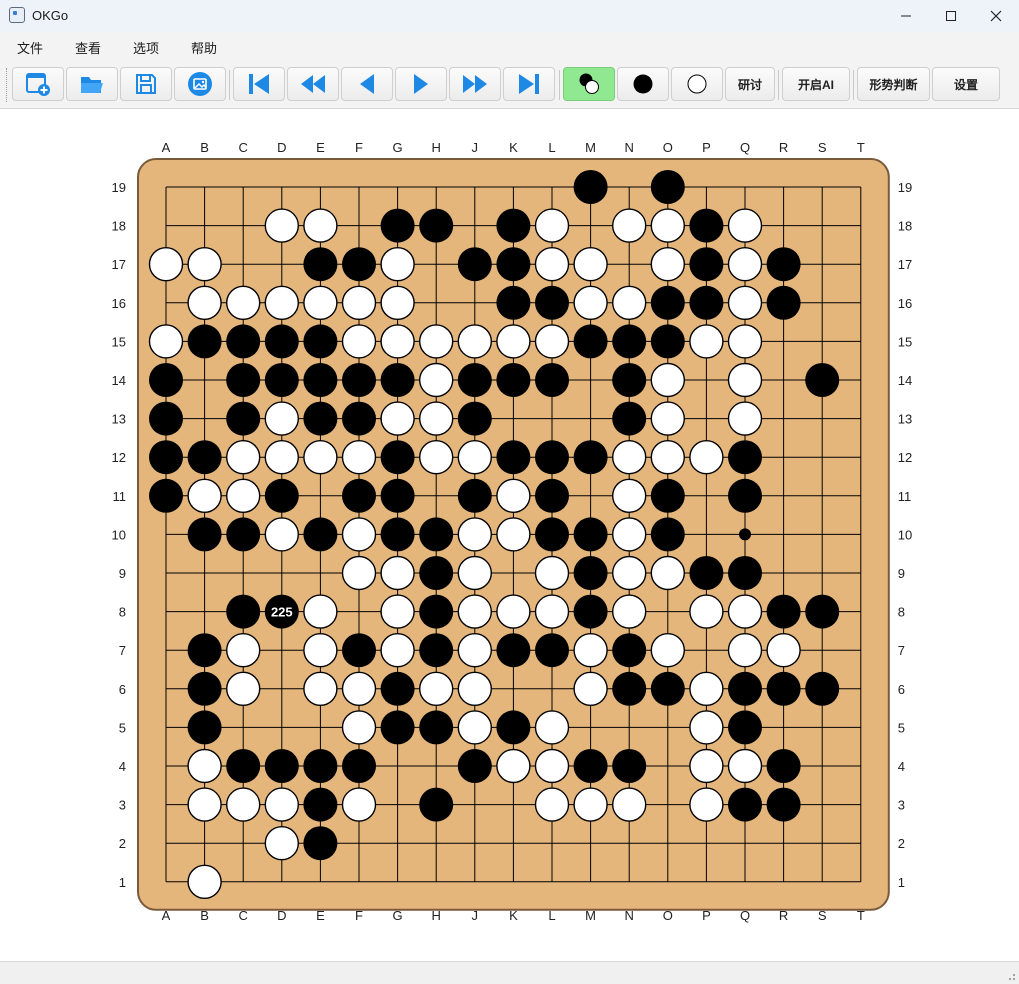 This screenshot has height=984, width=1019. Describe the element at coordinates (119, 380) in the screenshot. I see `row-label: 14` at that location.